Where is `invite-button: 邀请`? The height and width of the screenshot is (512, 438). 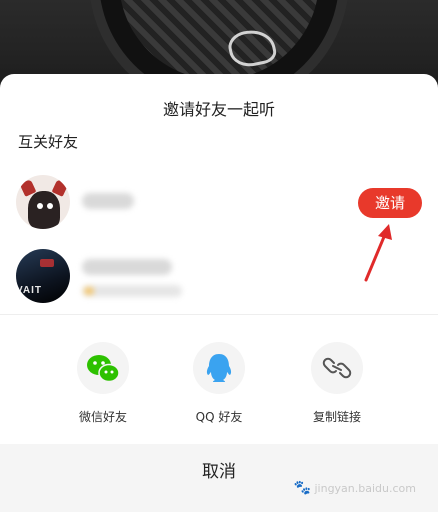 invite-button: 邀请 is located at coordinates (390, 203).